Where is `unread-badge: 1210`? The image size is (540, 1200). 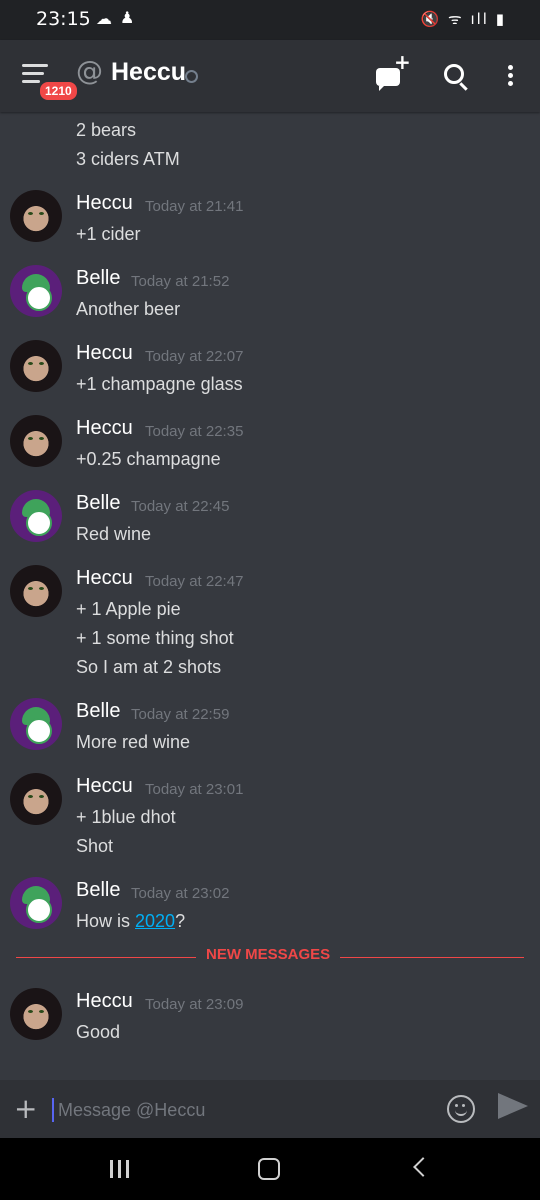
unread-badge: 1210 is located at coordinates (58, 91).